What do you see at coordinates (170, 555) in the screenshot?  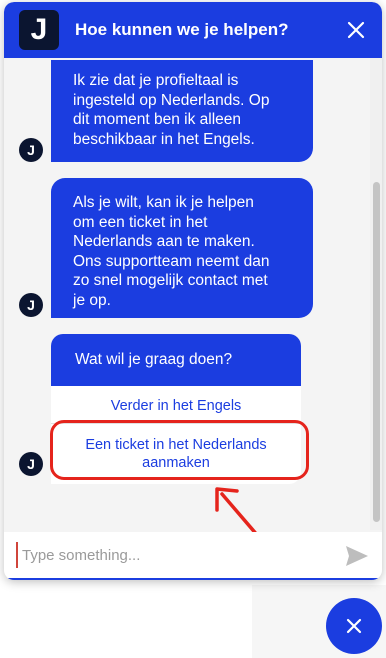 I see `message-input` at bounding box center [170, 555].